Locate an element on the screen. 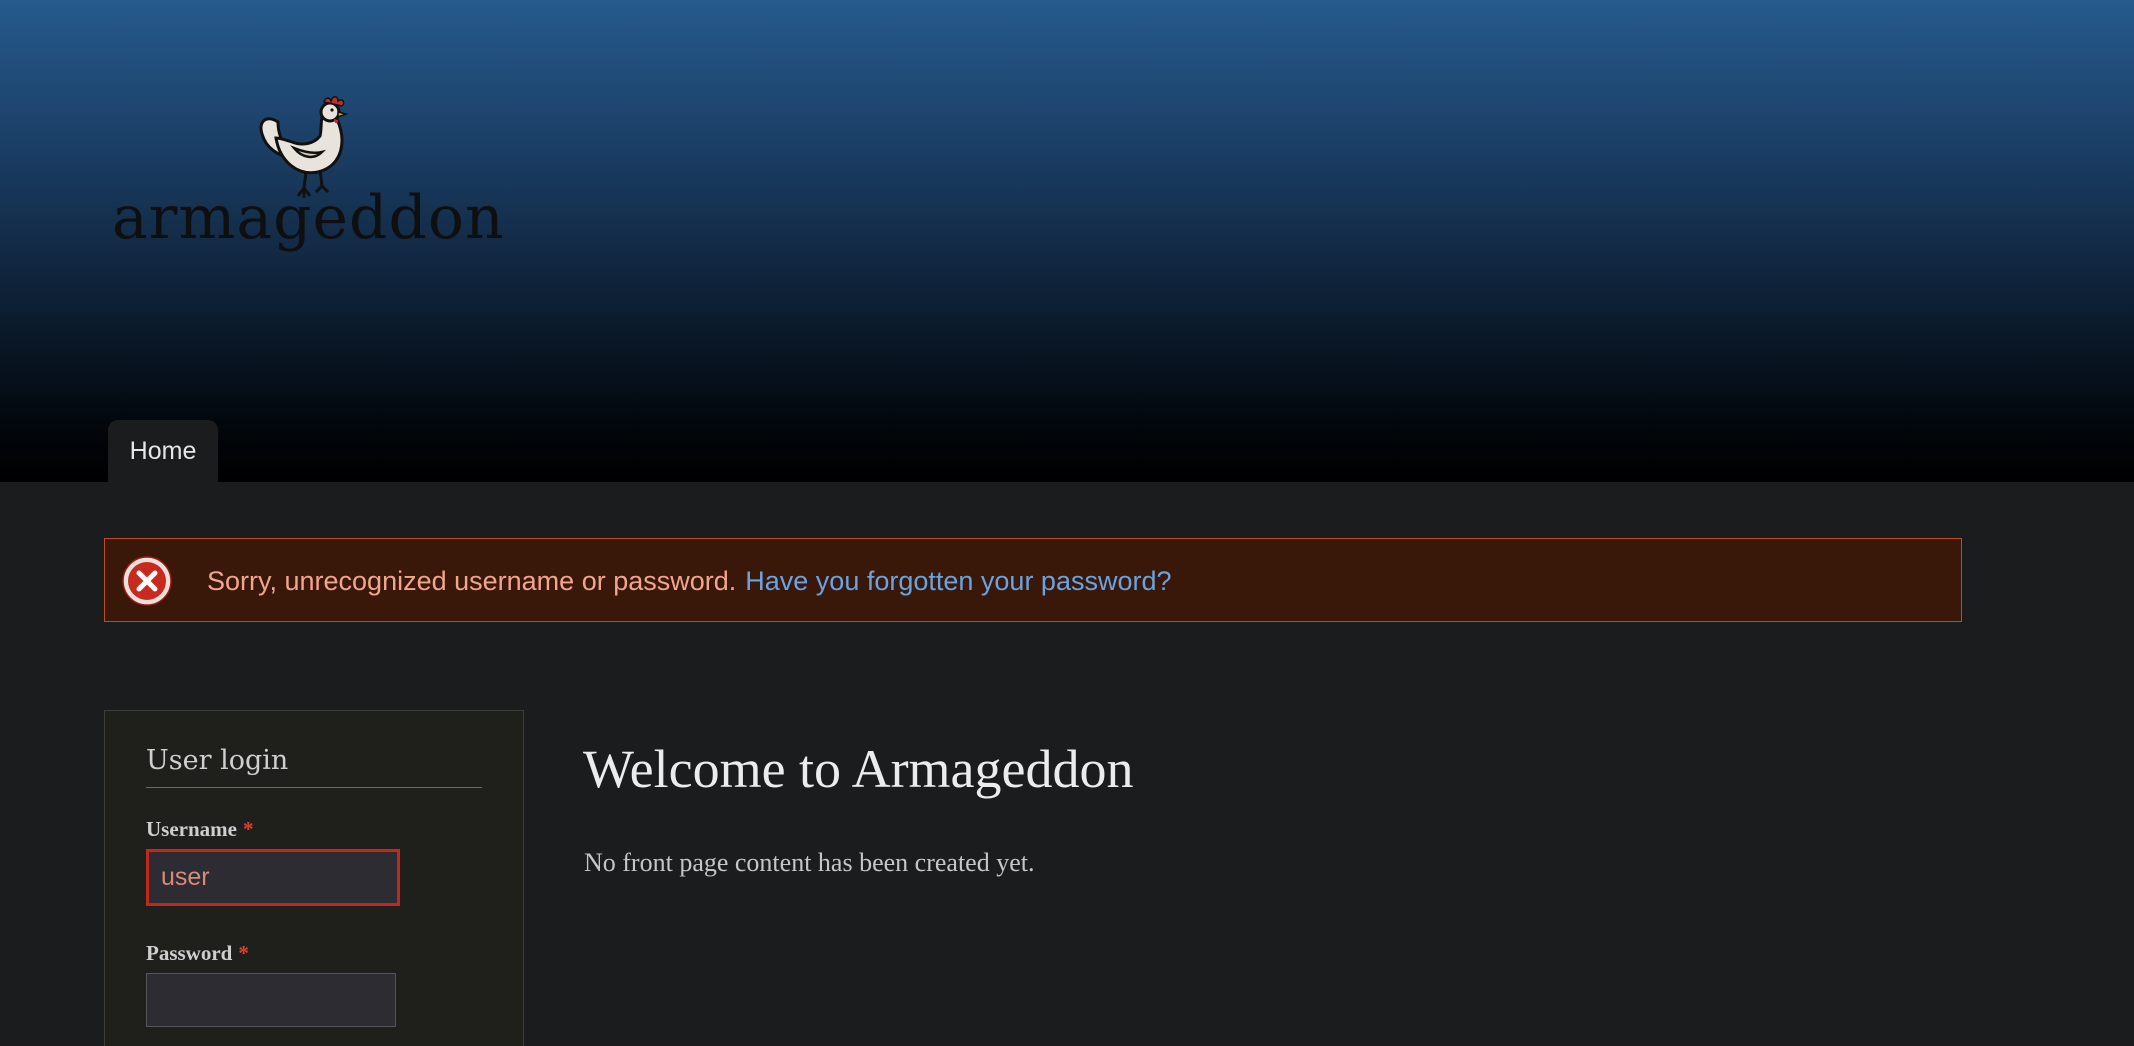 This screenshot has height=1046, width=2134. site-name: armageddon is located at coordinates (308, 218).